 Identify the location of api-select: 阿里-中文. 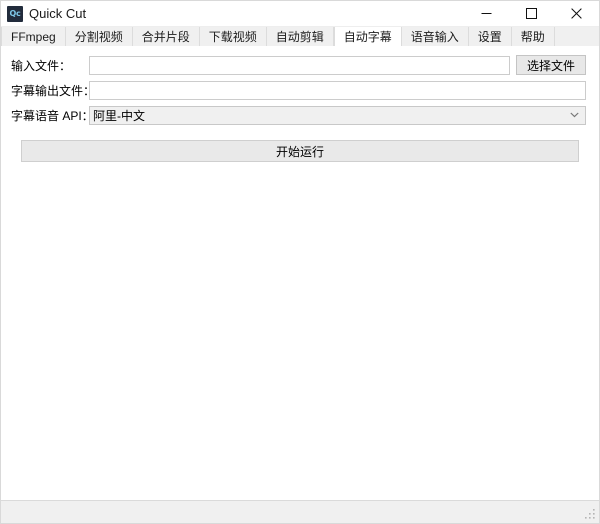
(337, 115).